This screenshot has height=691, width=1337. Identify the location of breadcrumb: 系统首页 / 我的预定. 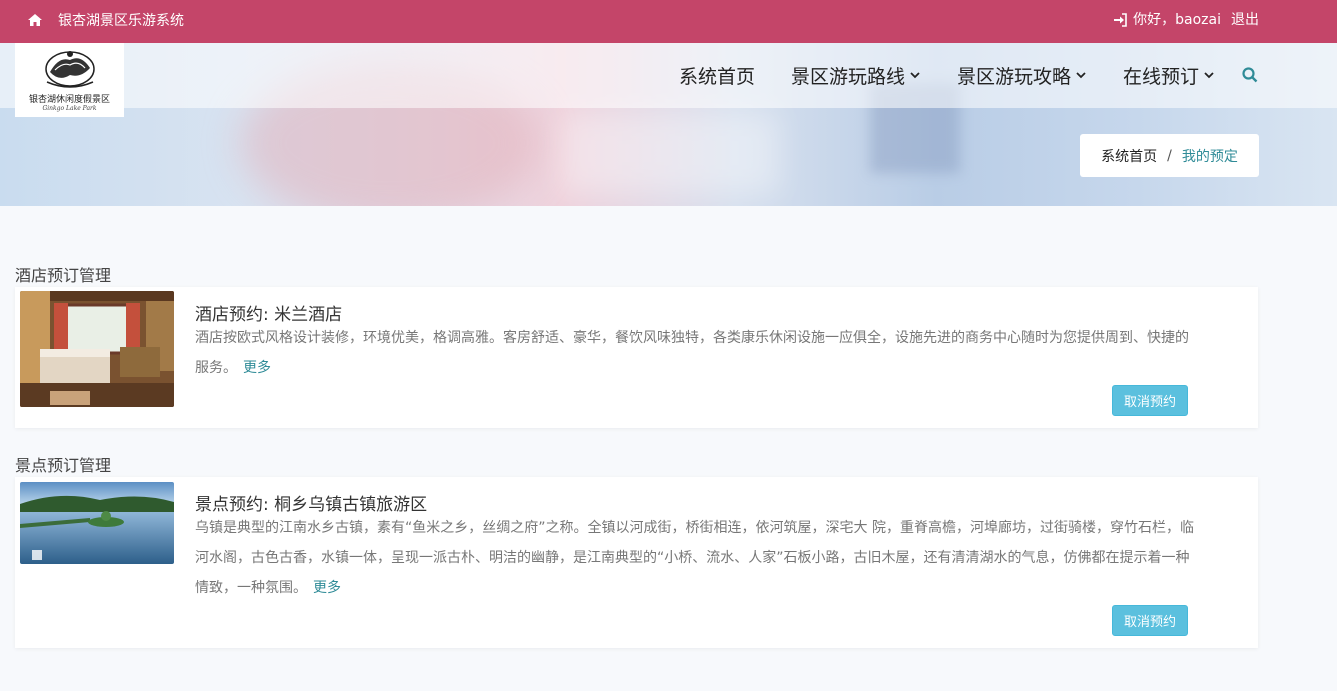
(1169, 155).